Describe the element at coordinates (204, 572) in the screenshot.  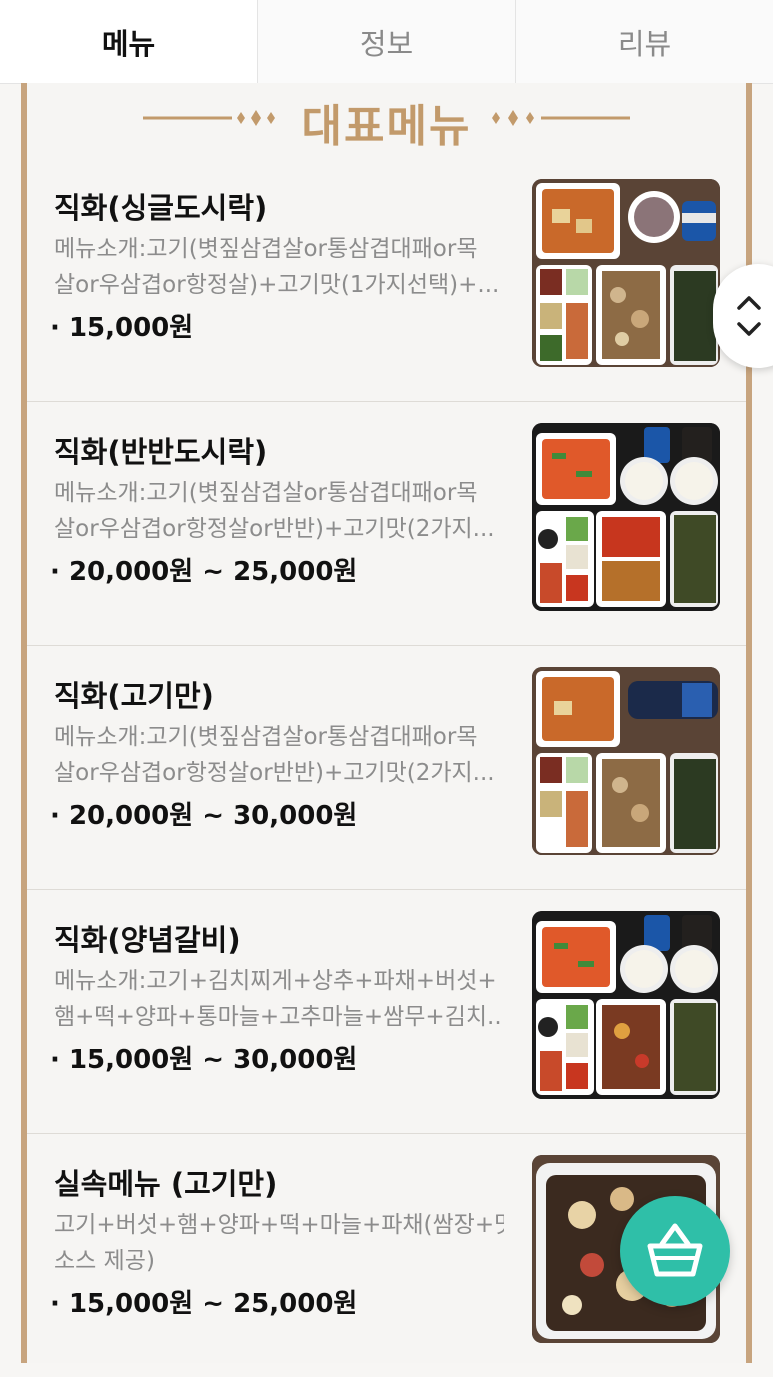
I see `menu-item-price: · 20,000원 ~ 25,000원` at that location.